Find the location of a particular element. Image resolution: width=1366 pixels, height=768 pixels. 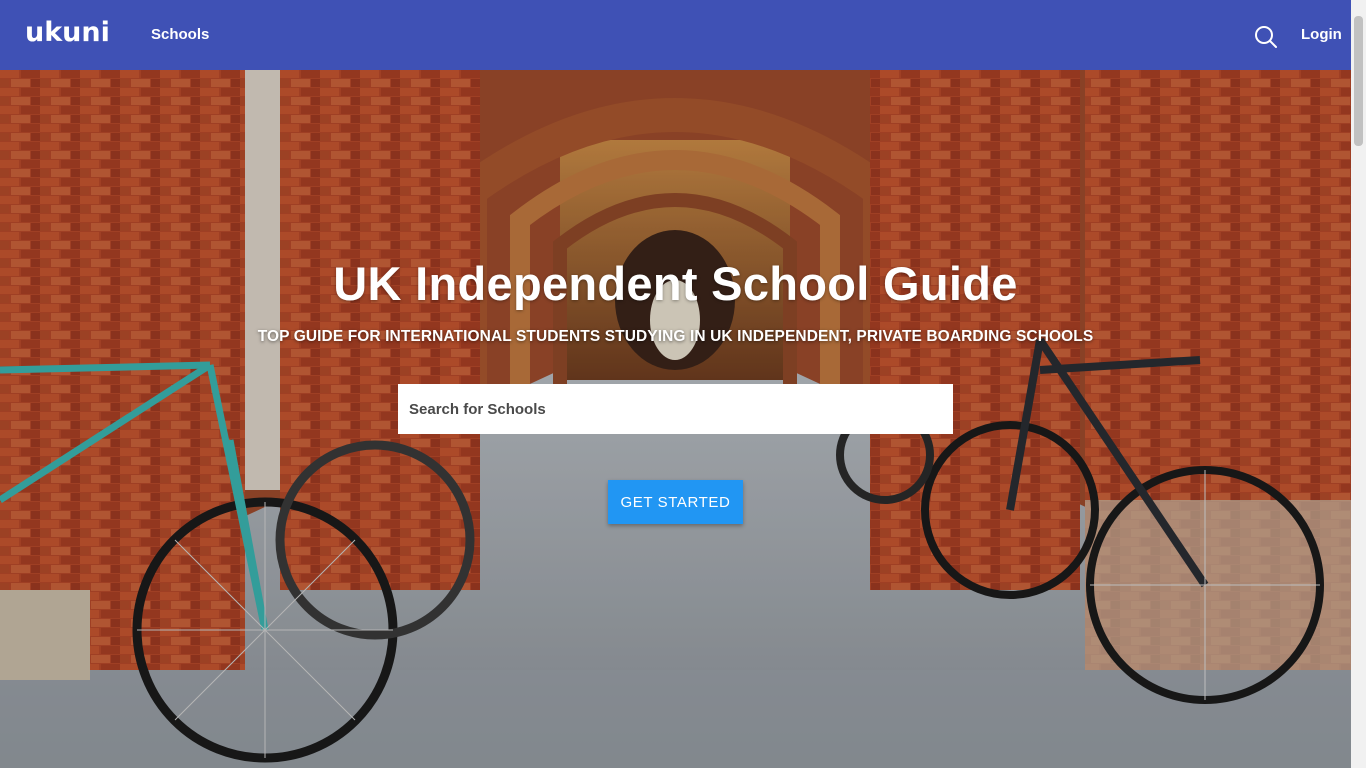

page-scrollbar is located at coordinates (1358, 384).